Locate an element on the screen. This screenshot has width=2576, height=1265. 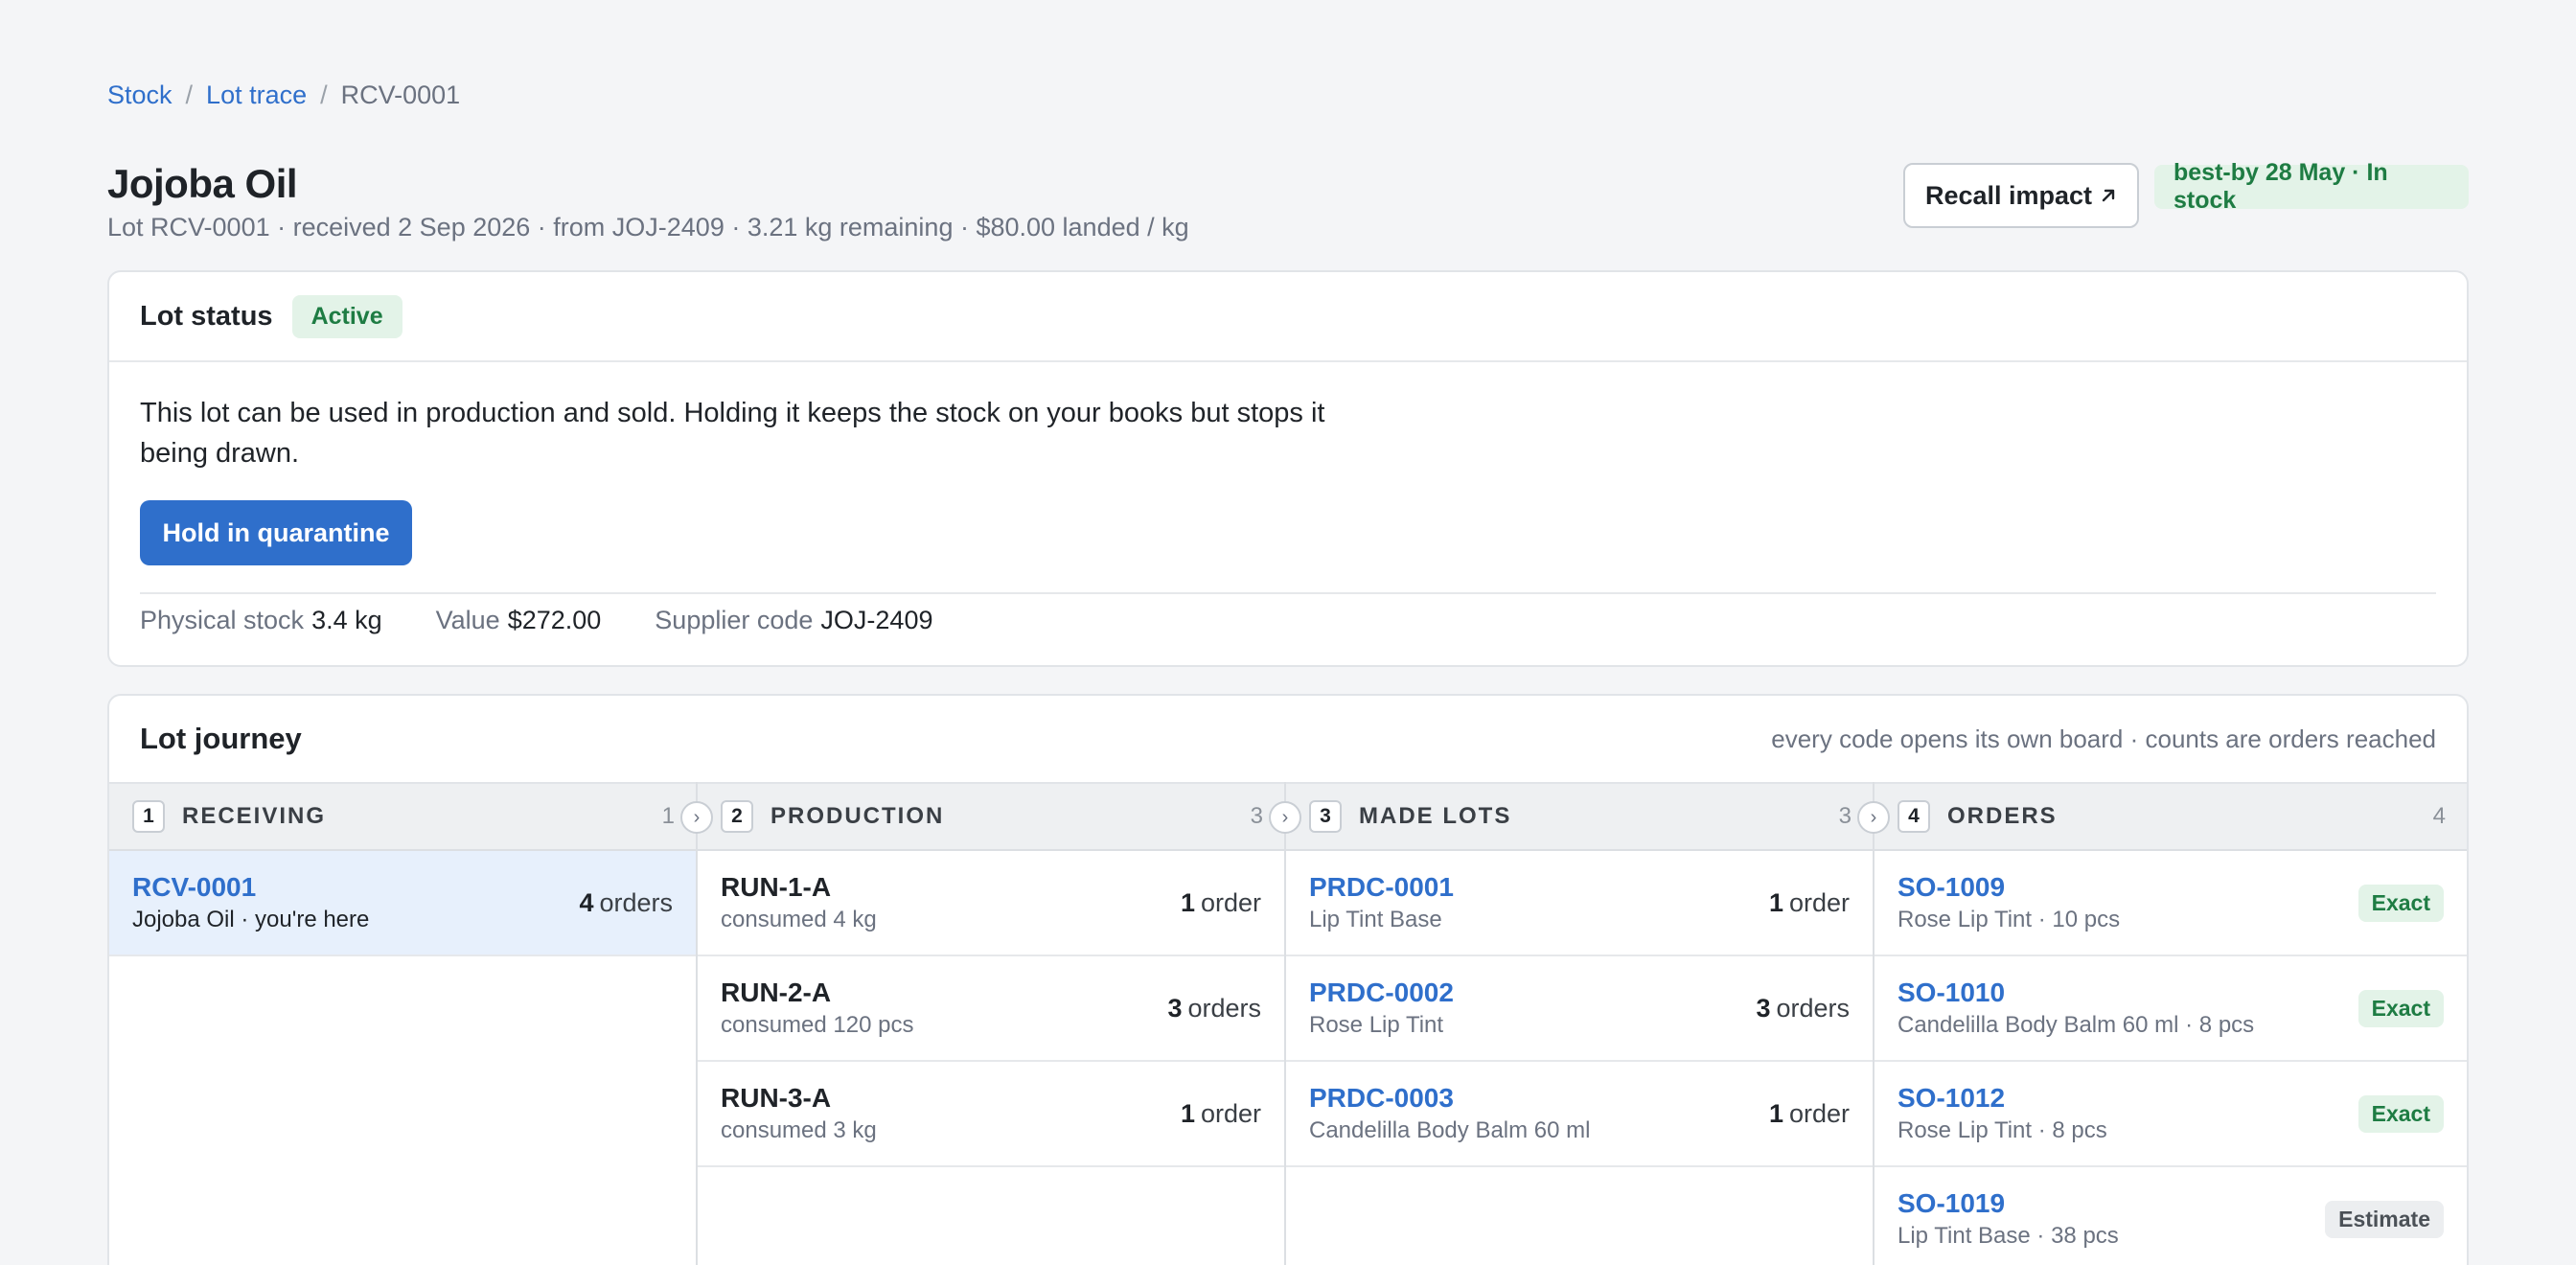
node-main: PRDC-0002 Rose Lip Tint is located at coordinates (1381, 1008).